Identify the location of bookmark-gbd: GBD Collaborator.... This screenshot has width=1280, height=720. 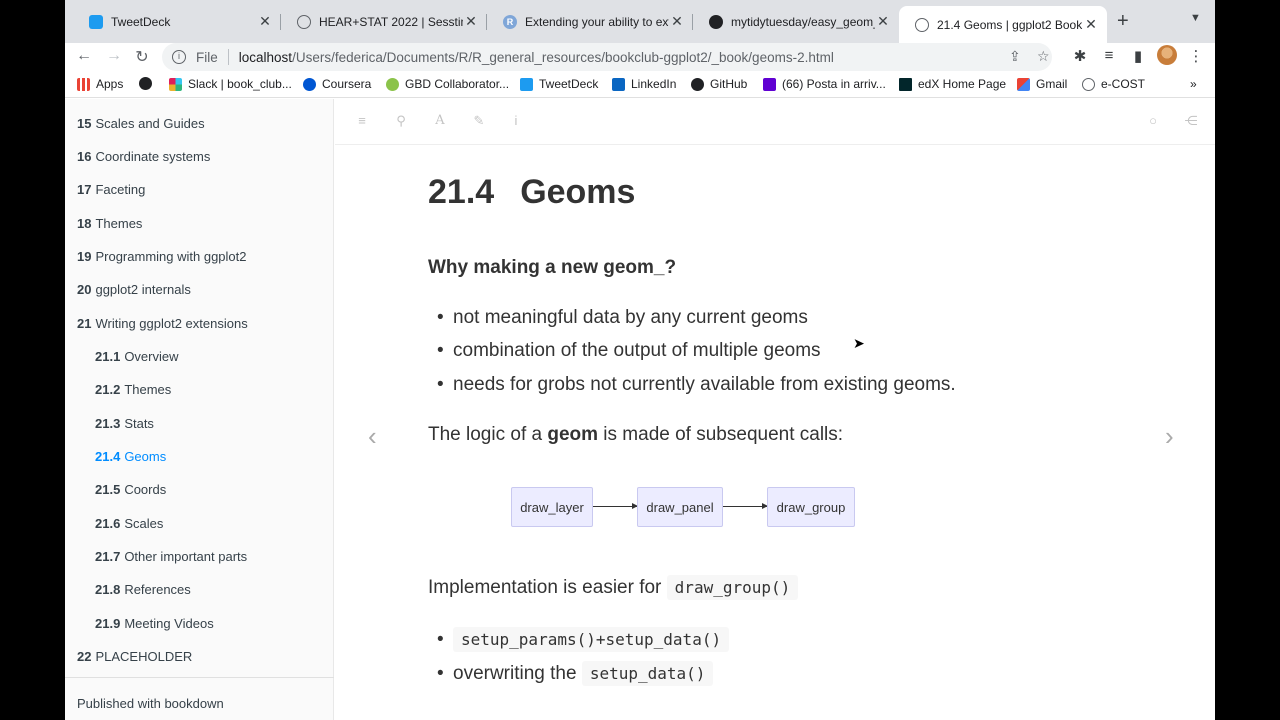
(447, 84).